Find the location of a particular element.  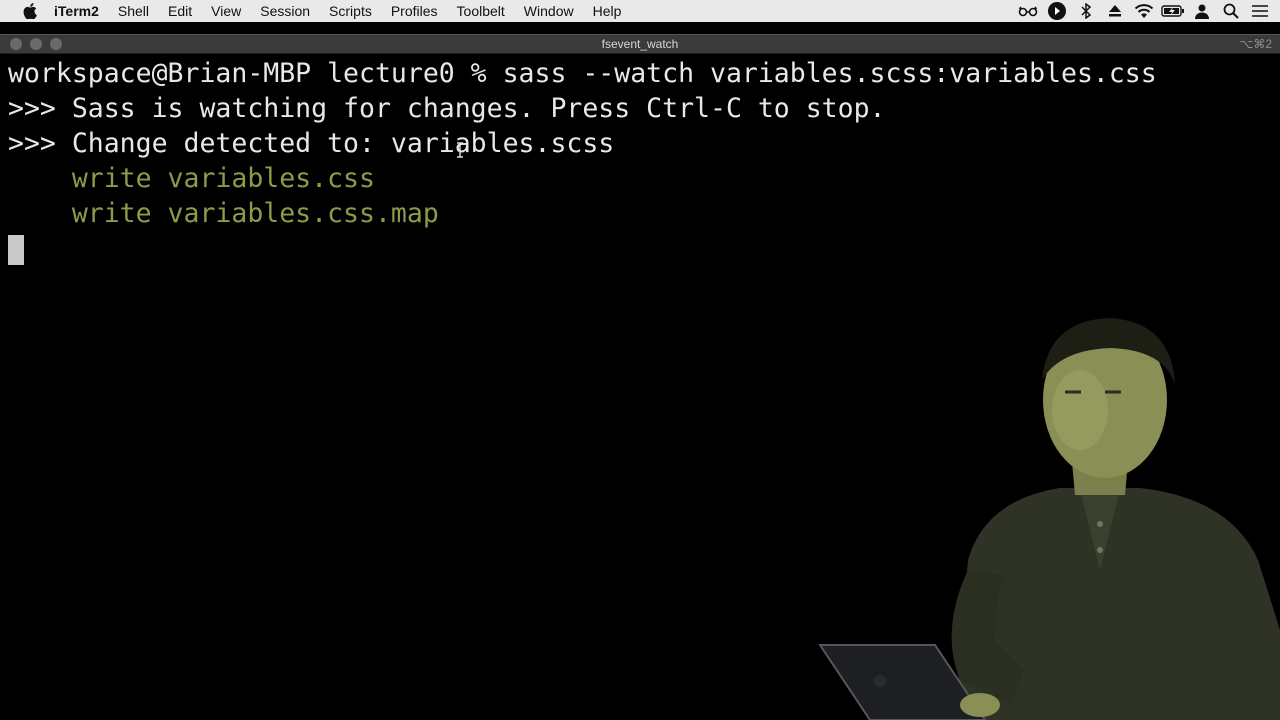

menu-help: Help is located at coordinates (607, 11).